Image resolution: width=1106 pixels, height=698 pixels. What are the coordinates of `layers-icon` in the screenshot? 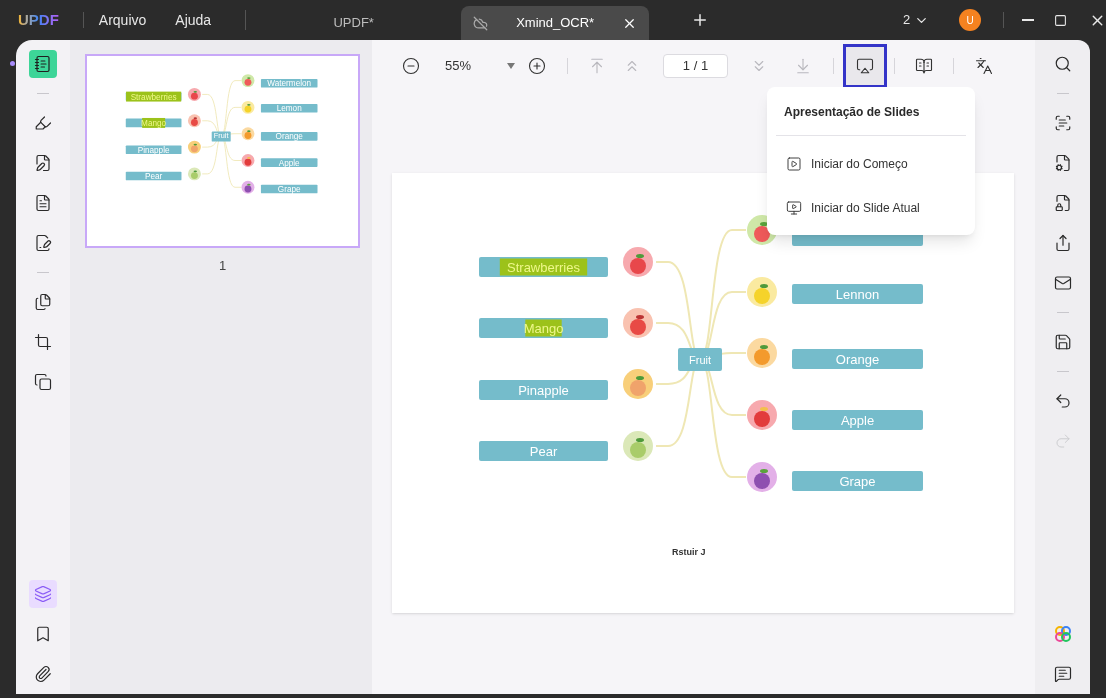 It's located at (43, 594).